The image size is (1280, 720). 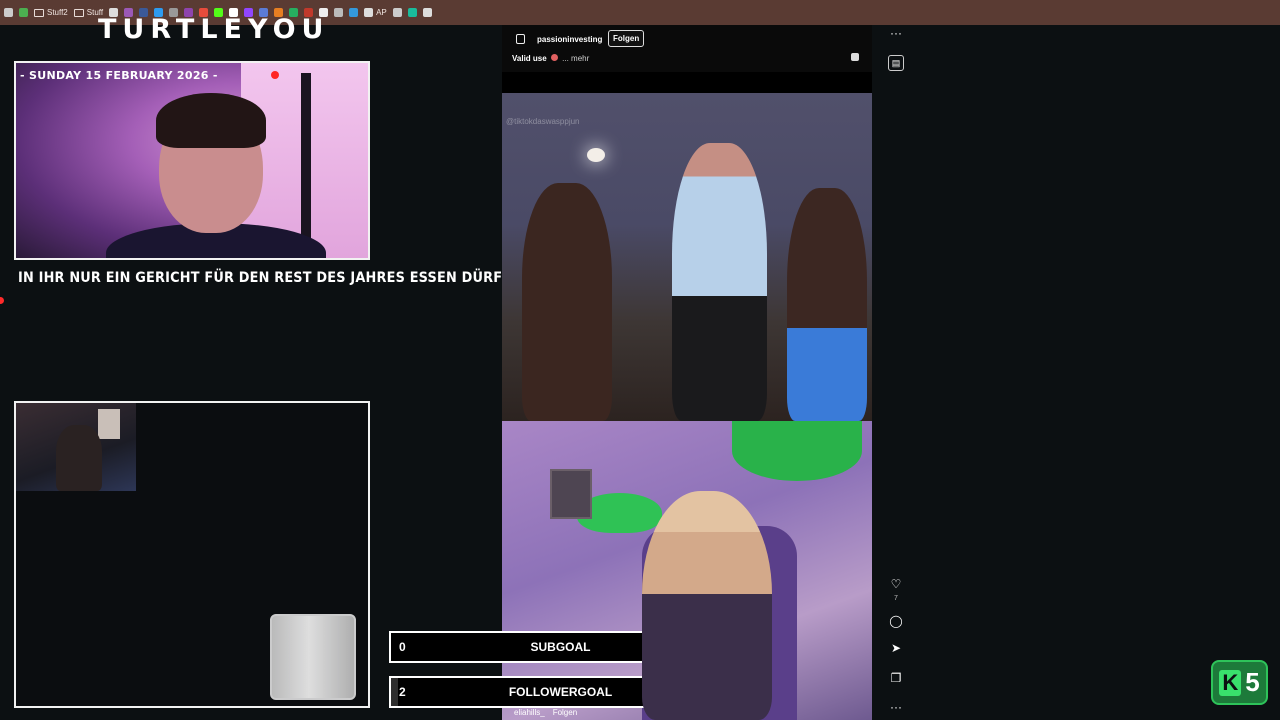 I want to click on followergoal-current: 2, so click(x=402, y=692).